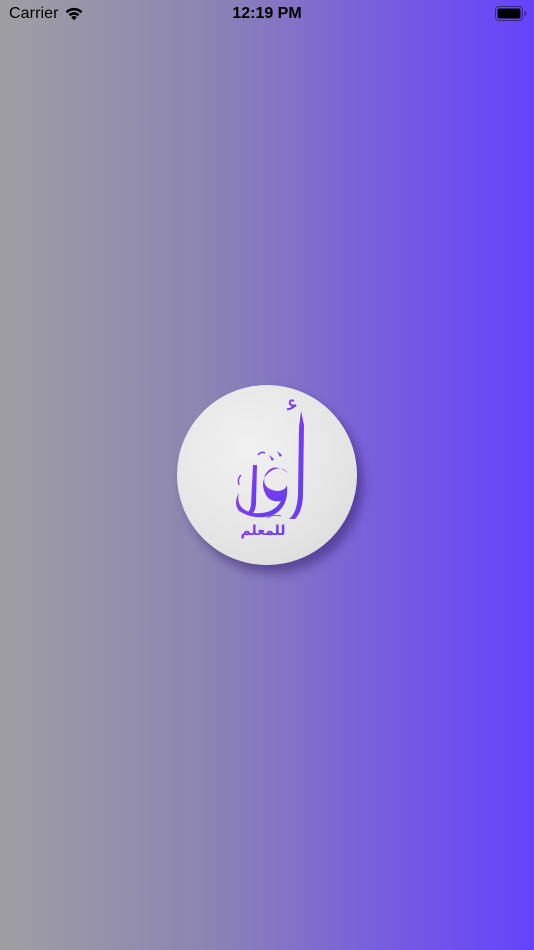 The height and width of the screenshot is (950, 534). Describe the element at coordinates (270, 469) in the screenshot. I see `iqra-calligraphy-logo: للمعلم` at that location.